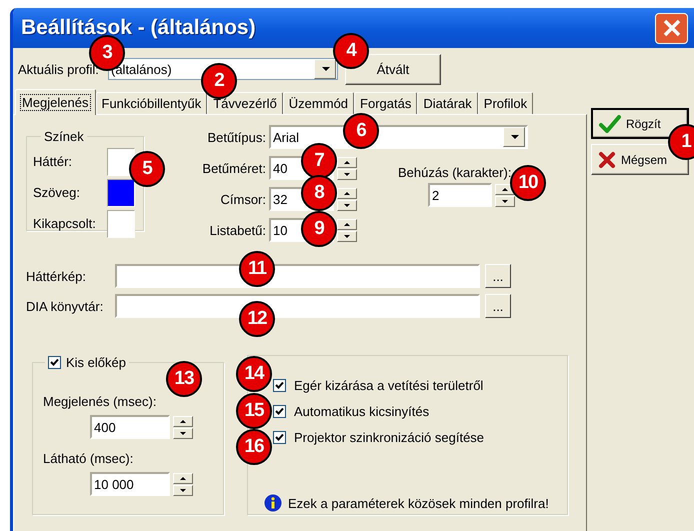 The width and height of the screenshot is (694, 531). Describe the element at coordinates (100, 401) in the screenshot. I see `field-label: Megjelenés (msec):` at that location.